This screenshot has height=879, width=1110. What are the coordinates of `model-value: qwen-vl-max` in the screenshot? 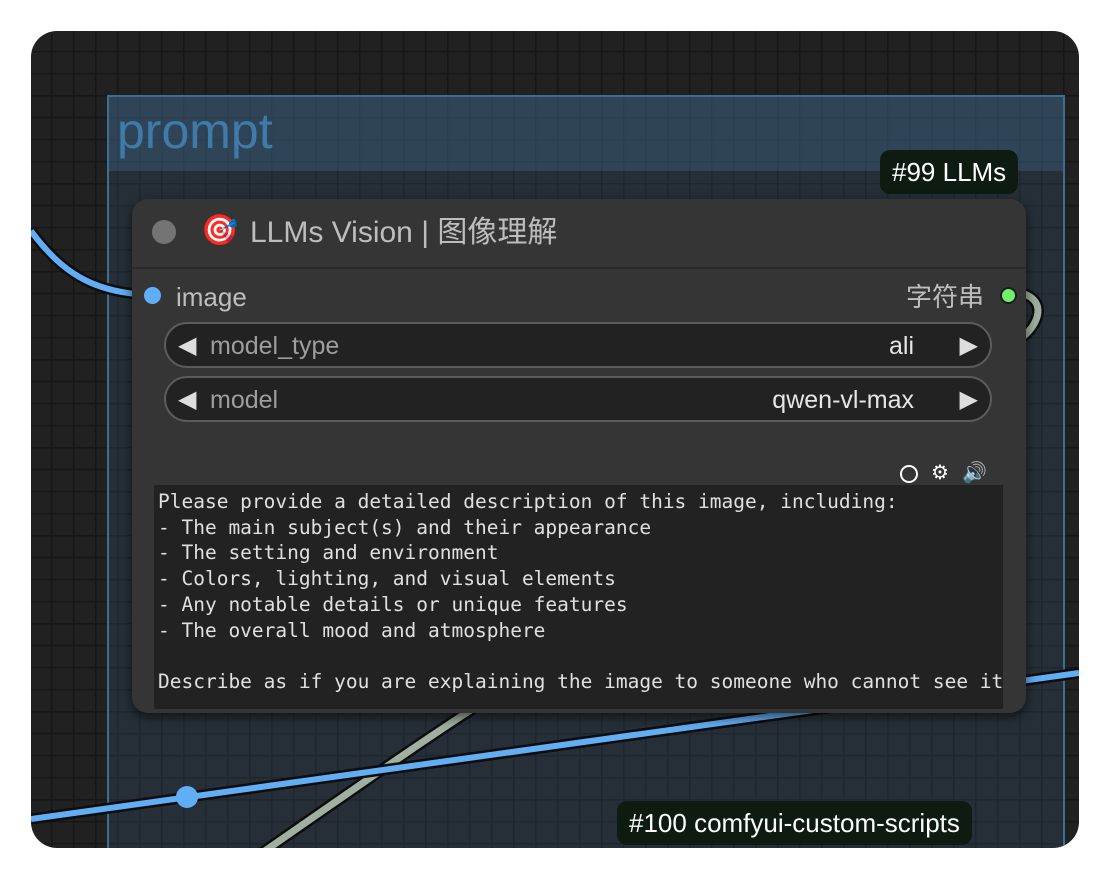 It's located at (843, 400).